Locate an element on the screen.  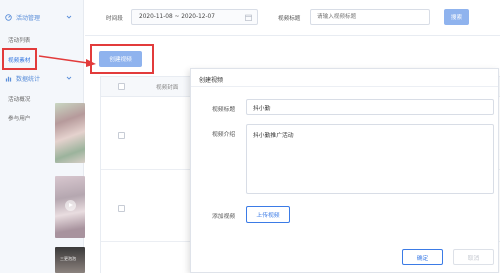
dialog-title: 创建视频 is located at coordinates (211, 80).